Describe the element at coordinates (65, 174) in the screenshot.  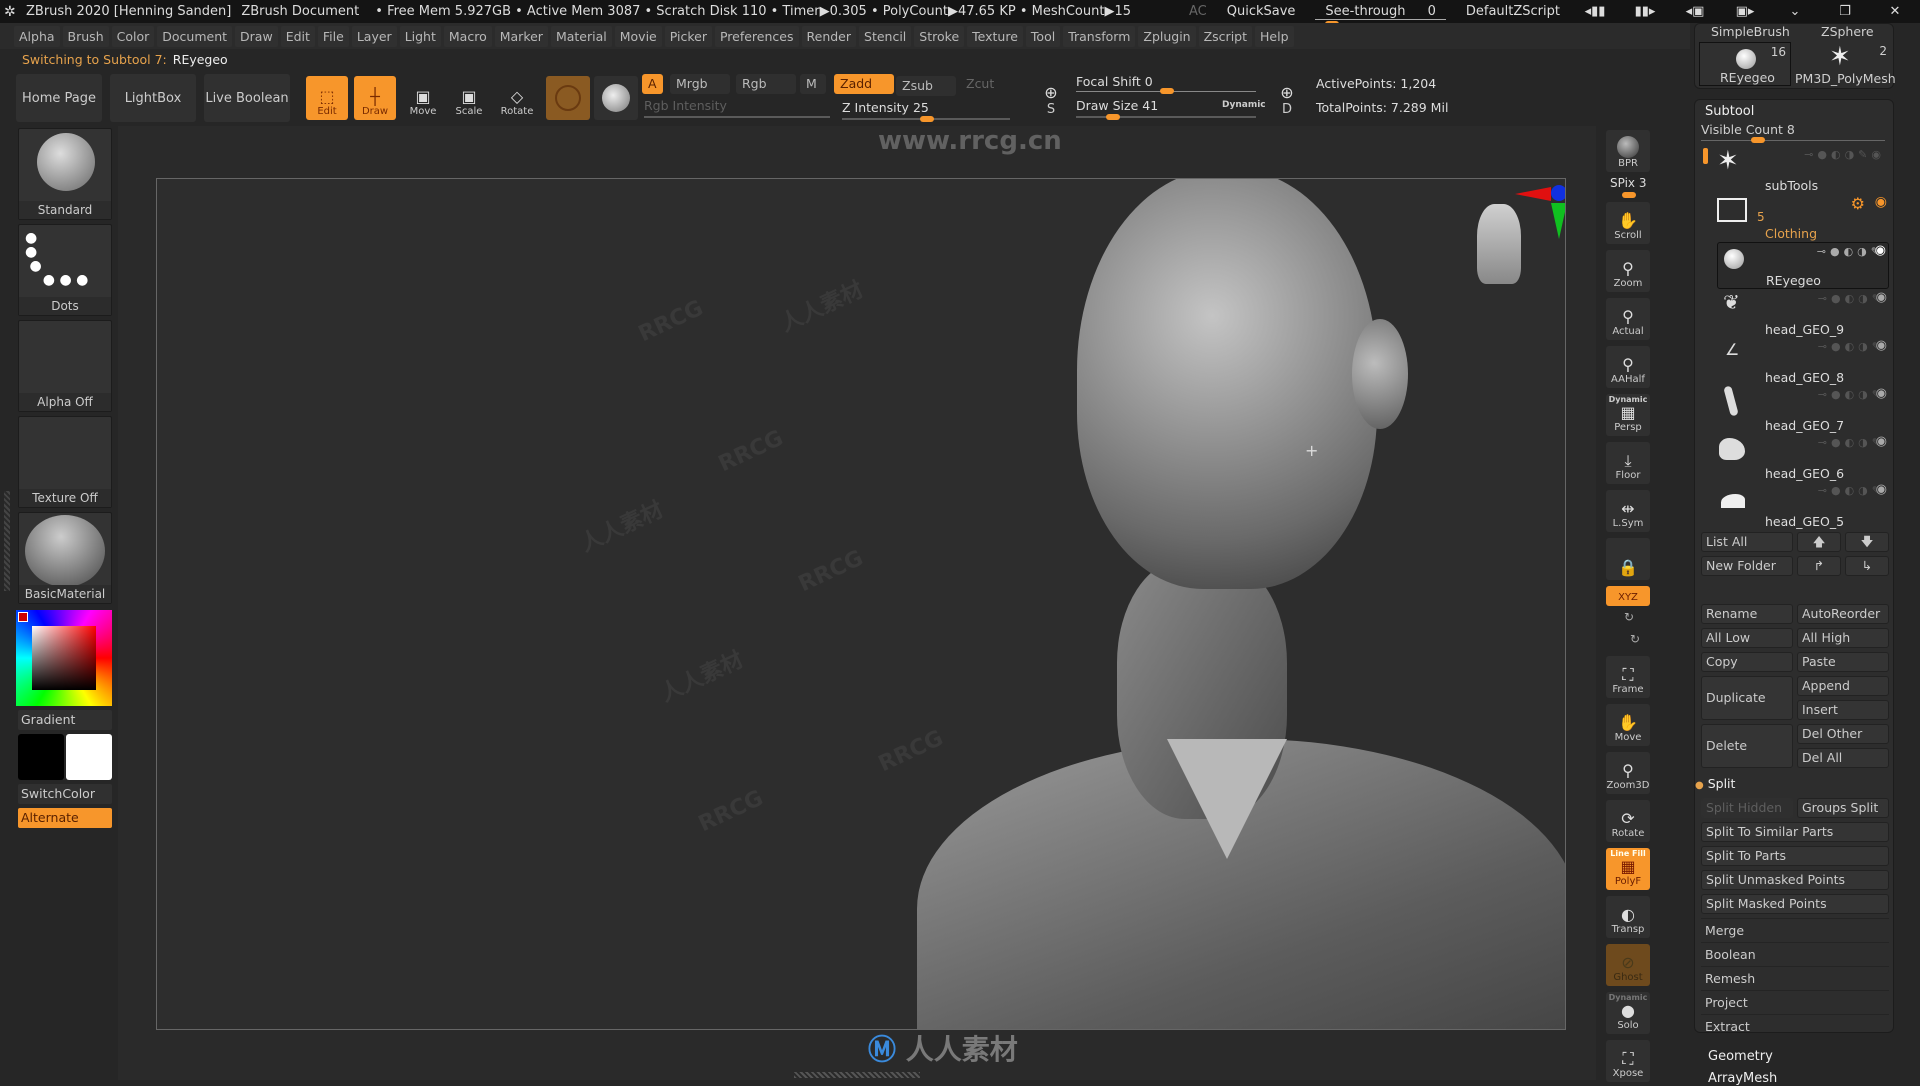
I see `brush-selector: Standard` at that location.